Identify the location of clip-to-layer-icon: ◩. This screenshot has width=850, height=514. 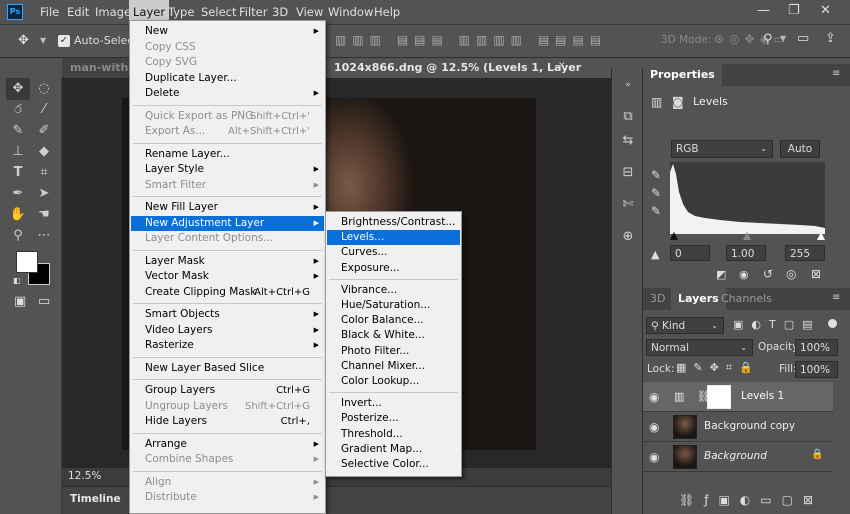
(721, 274).